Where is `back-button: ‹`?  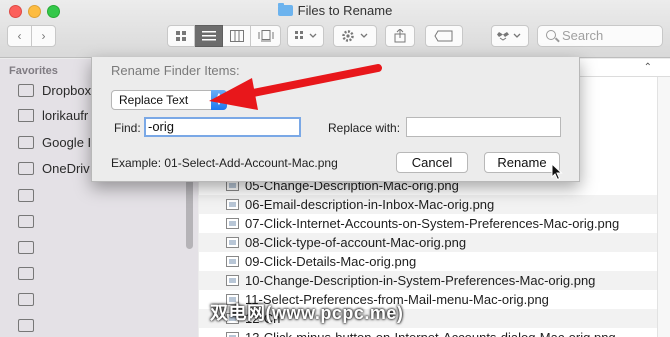
back-button: ‹ is located at coordinates (19, 36).